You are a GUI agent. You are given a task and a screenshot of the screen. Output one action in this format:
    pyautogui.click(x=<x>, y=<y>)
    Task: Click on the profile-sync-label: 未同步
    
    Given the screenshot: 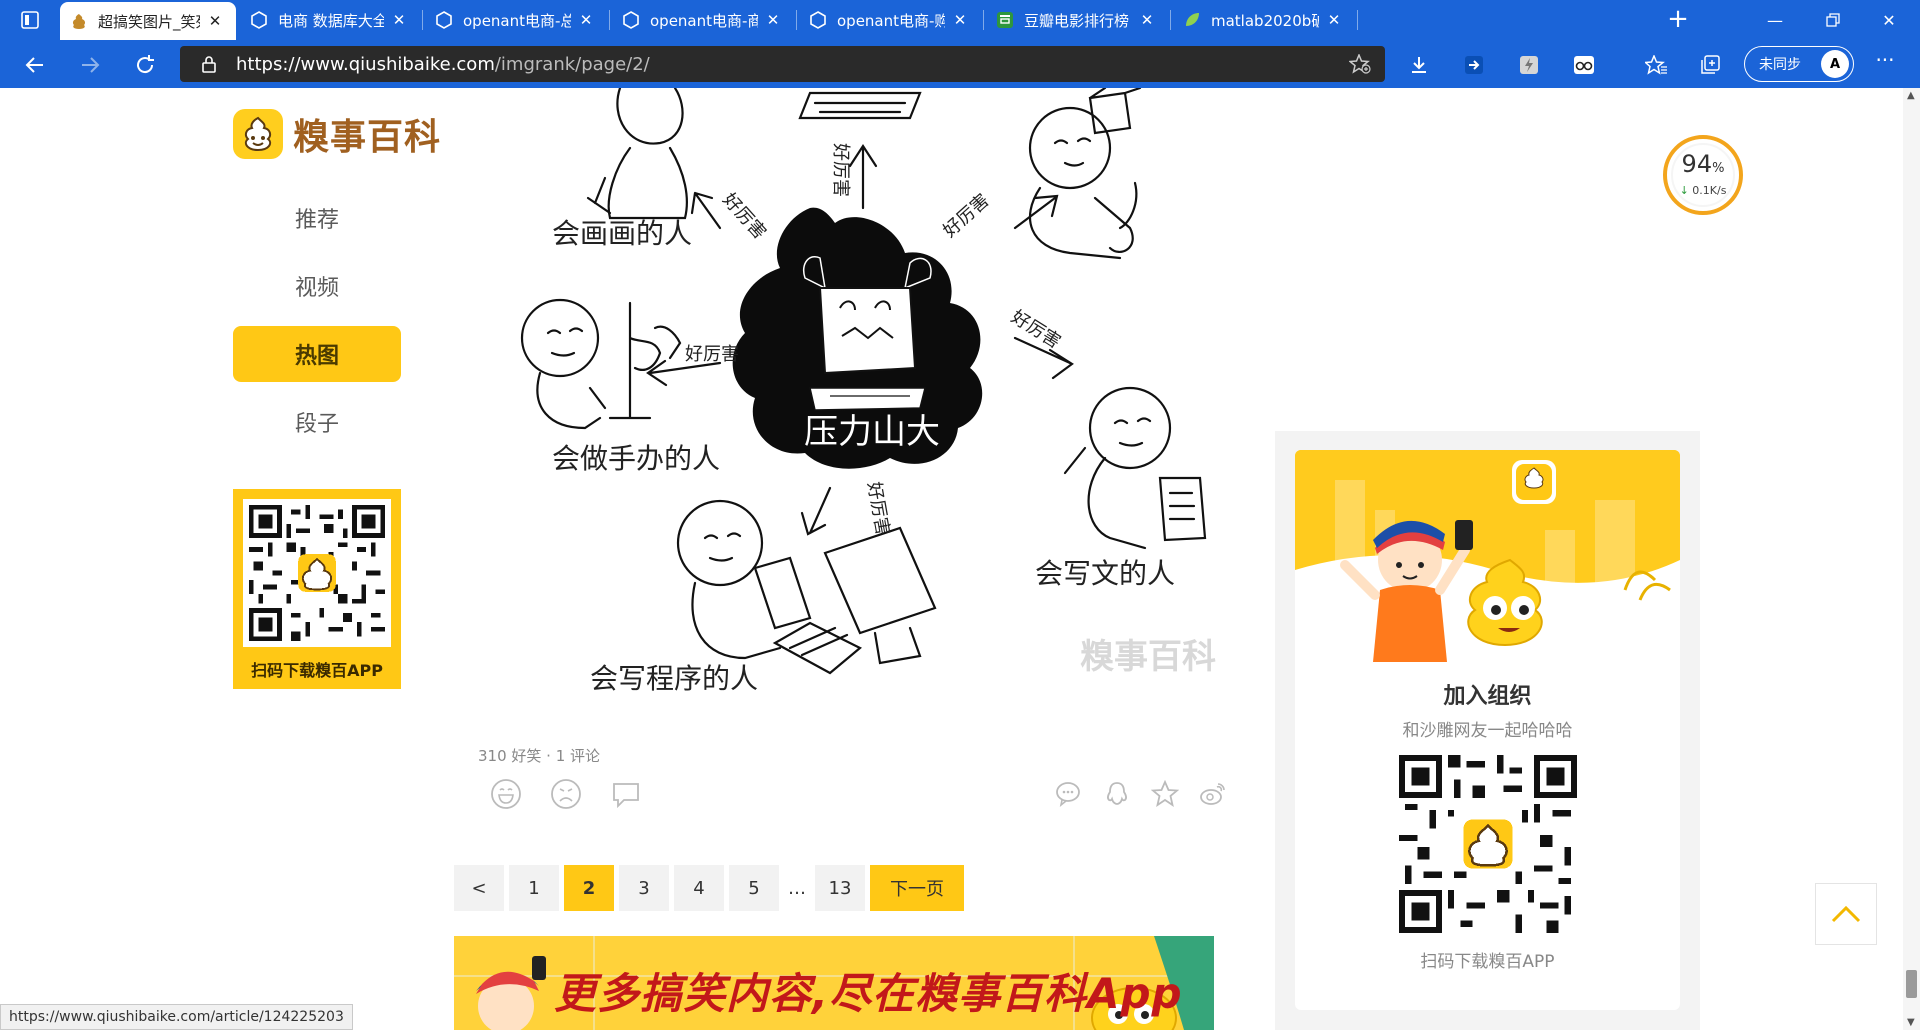 What is the action you would take?
    pyautogui.click(x=1780, y=65)
    